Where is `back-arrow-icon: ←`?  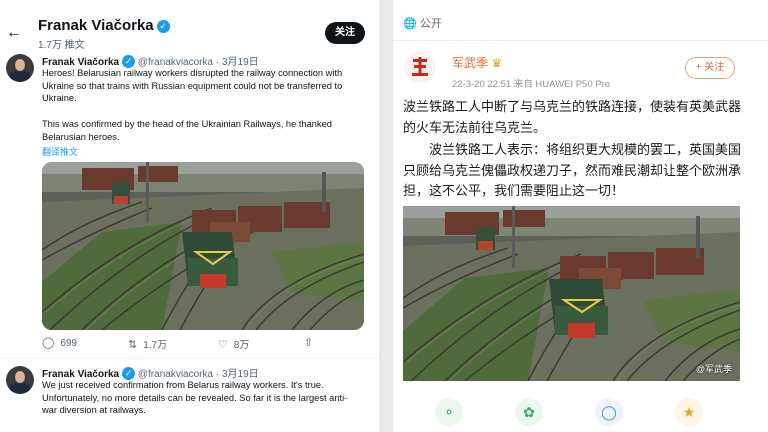 back-arrow-icon: ← is located at coordinates (14, 33).